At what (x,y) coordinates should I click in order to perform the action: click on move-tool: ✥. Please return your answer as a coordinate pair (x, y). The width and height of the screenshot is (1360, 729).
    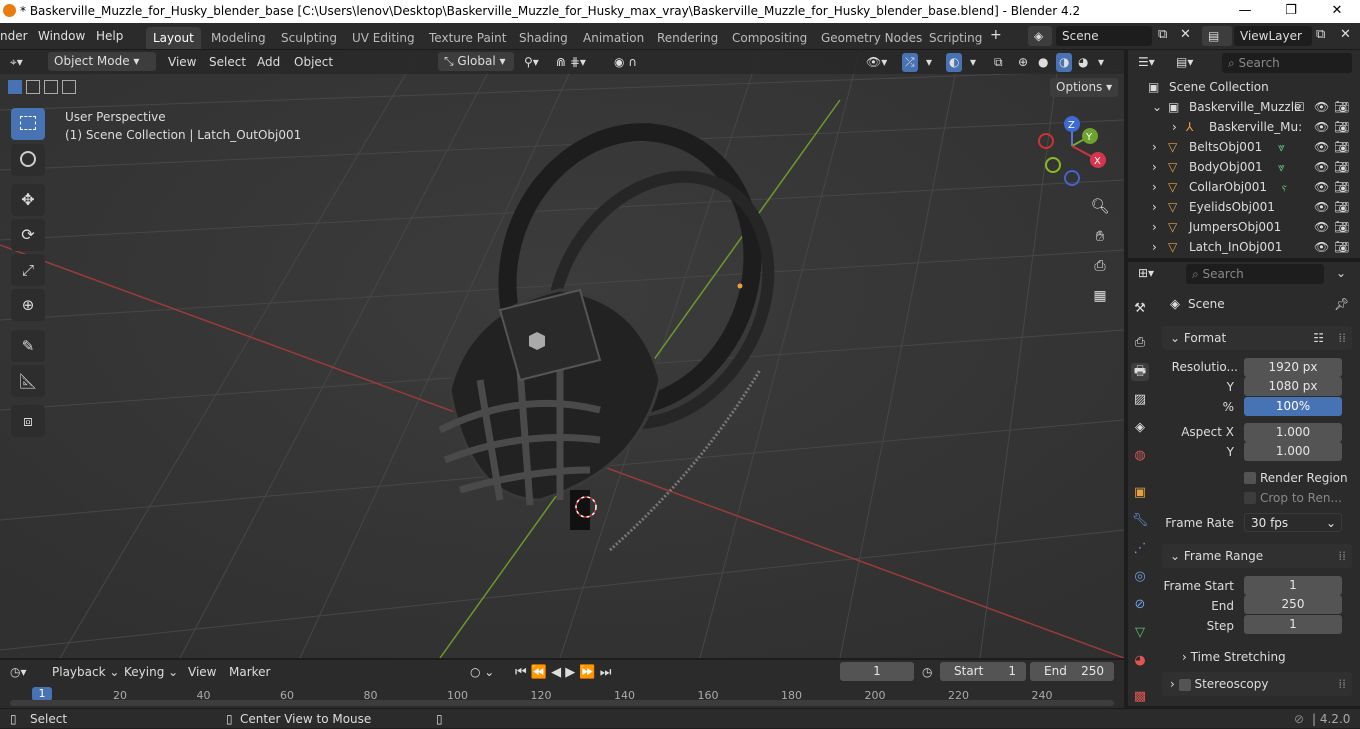
    Looking at the image, I should click on (28, 200).